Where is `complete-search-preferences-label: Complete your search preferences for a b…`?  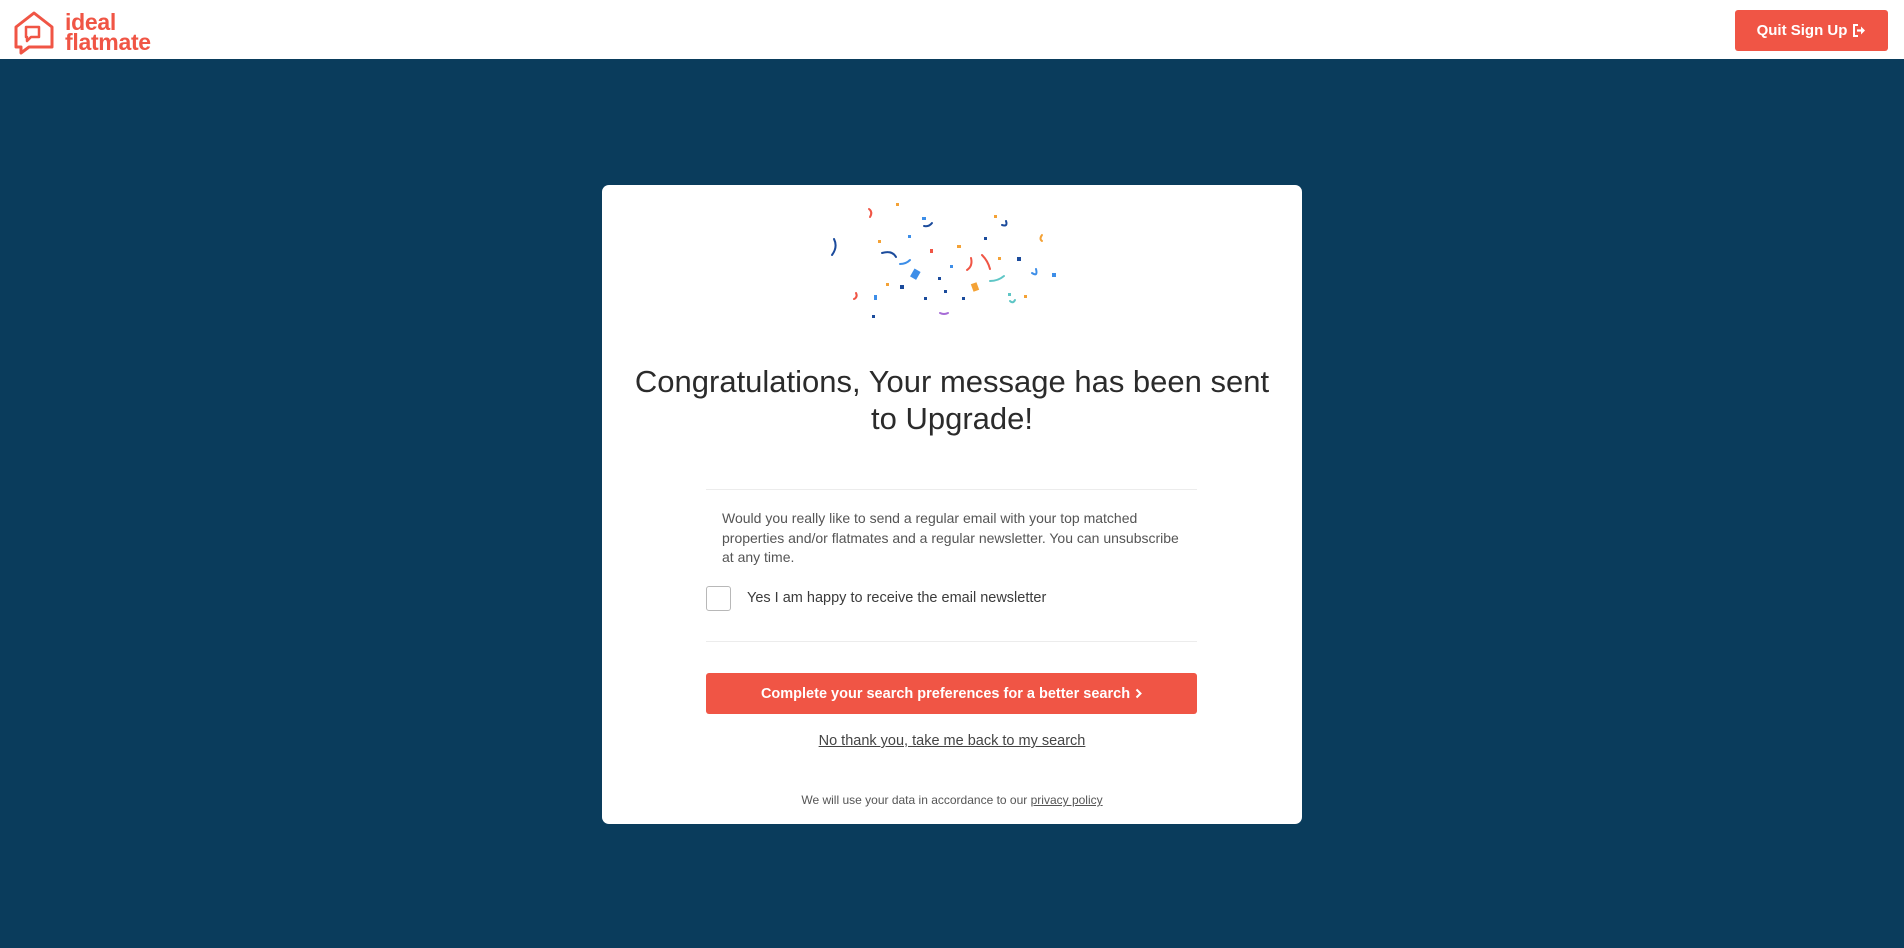
complete-search-preferences-label: Complete your search preferences for a b… is located at coordinates (945, 693).